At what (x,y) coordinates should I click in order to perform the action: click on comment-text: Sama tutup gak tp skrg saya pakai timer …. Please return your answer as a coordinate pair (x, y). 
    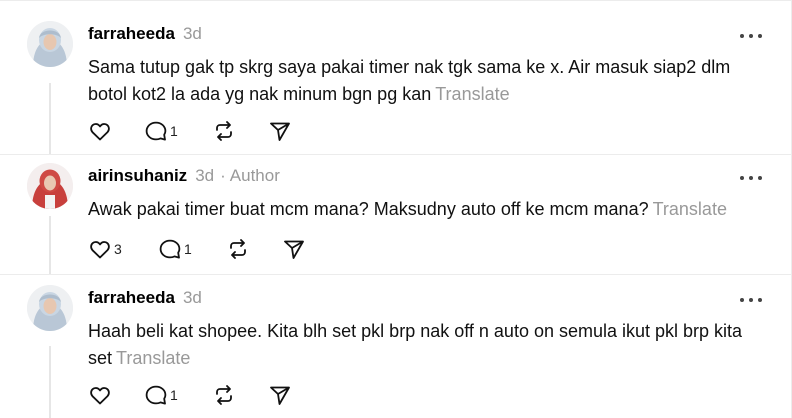
    Looking at the image, I should click on (428, 81).